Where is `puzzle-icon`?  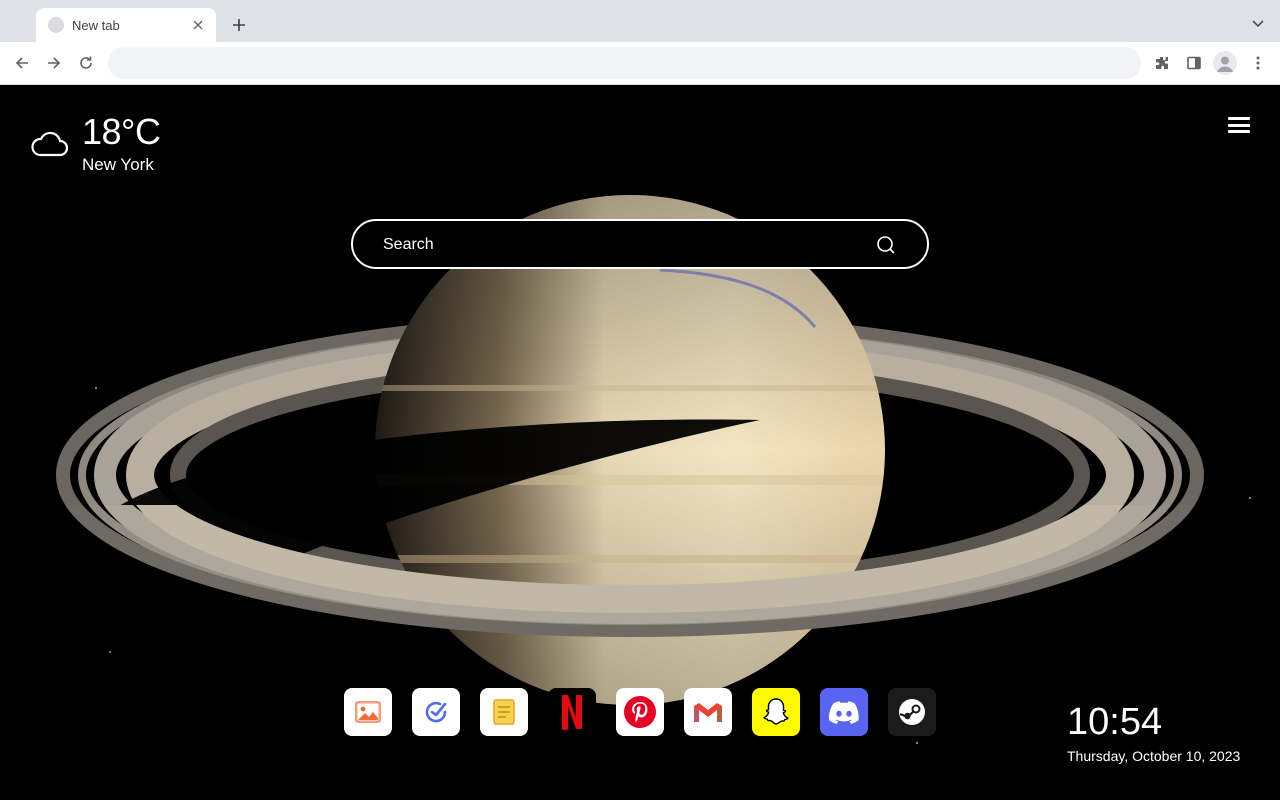
puzzle-icon is located at coordinates (1162, 63).